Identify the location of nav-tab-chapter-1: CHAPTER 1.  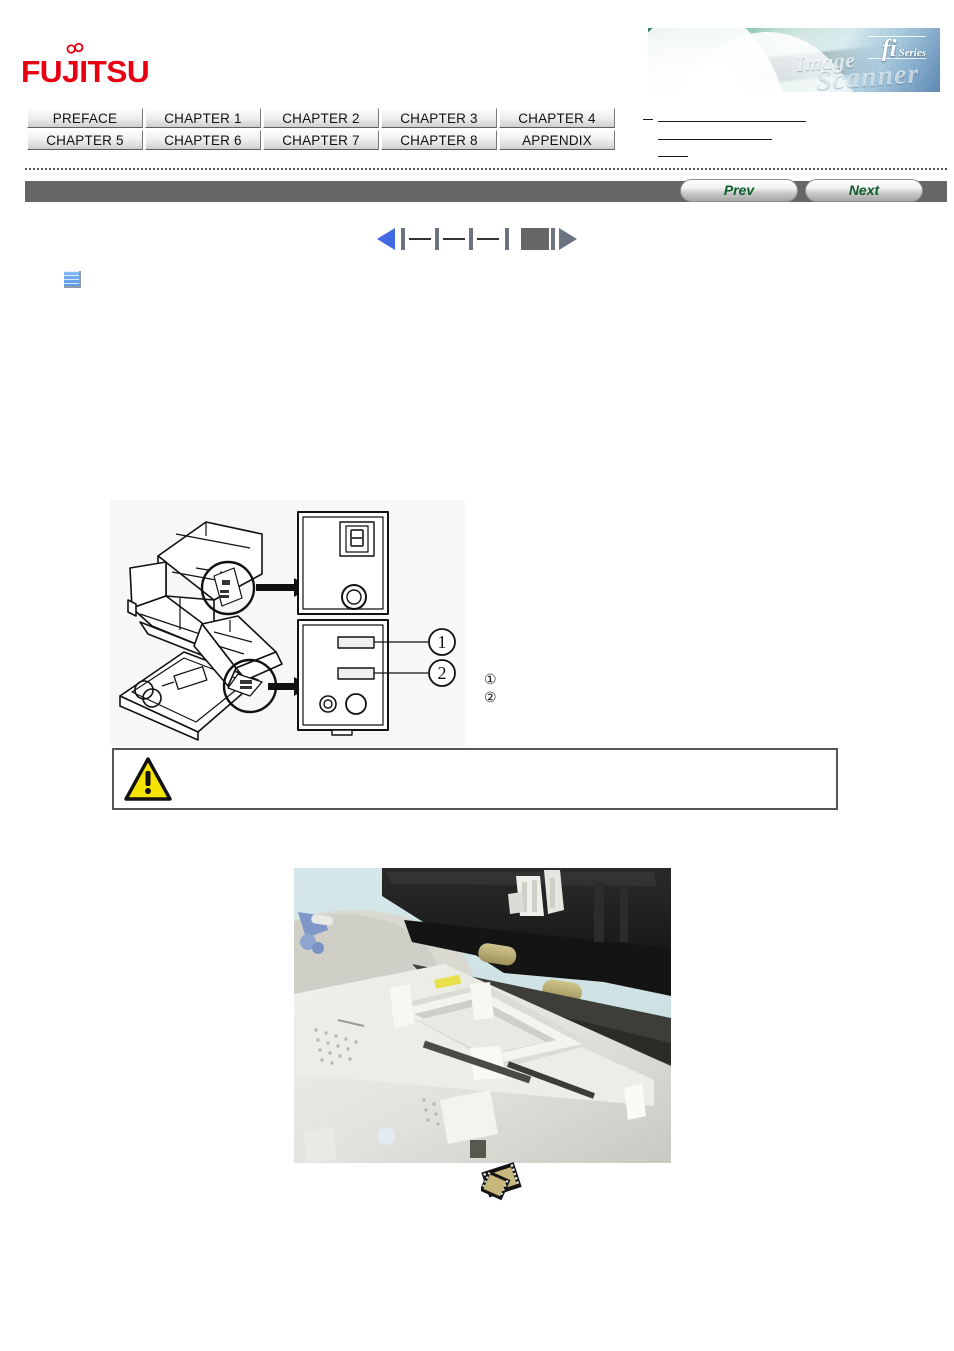
(203, 118).